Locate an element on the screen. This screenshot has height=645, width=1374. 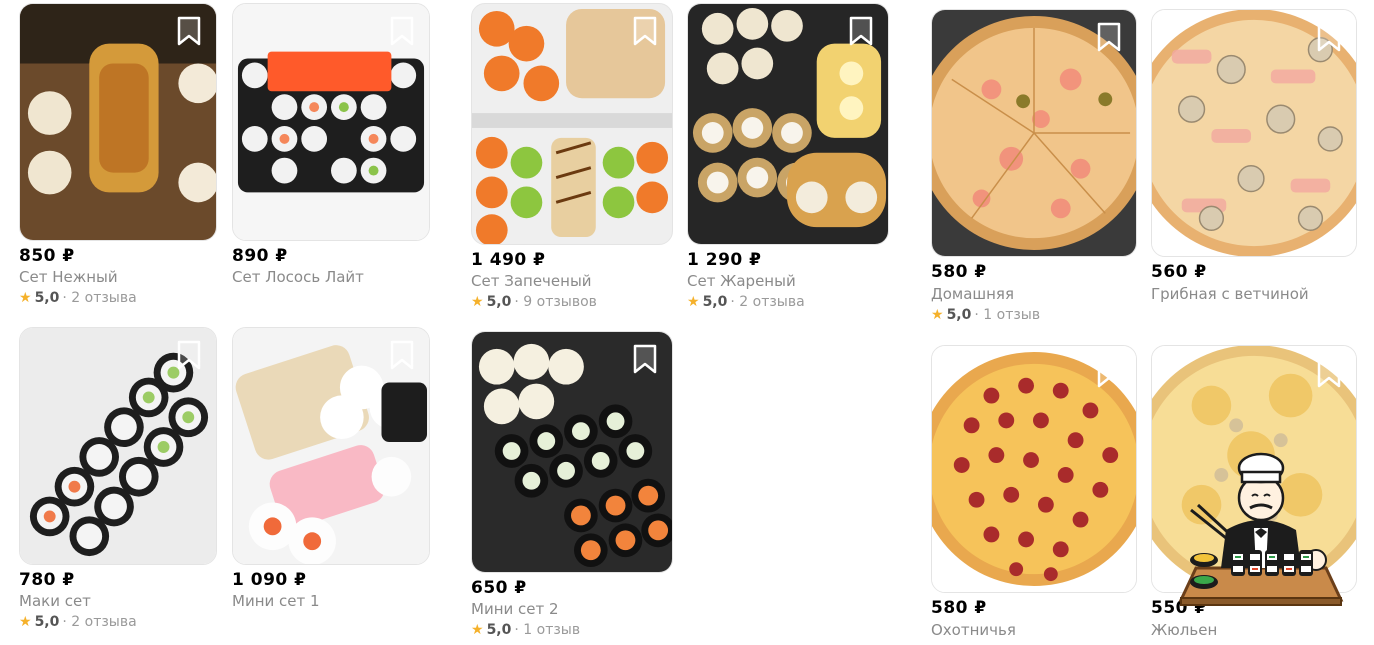
product-name: Домашняя is located at coordinates (972, 294).